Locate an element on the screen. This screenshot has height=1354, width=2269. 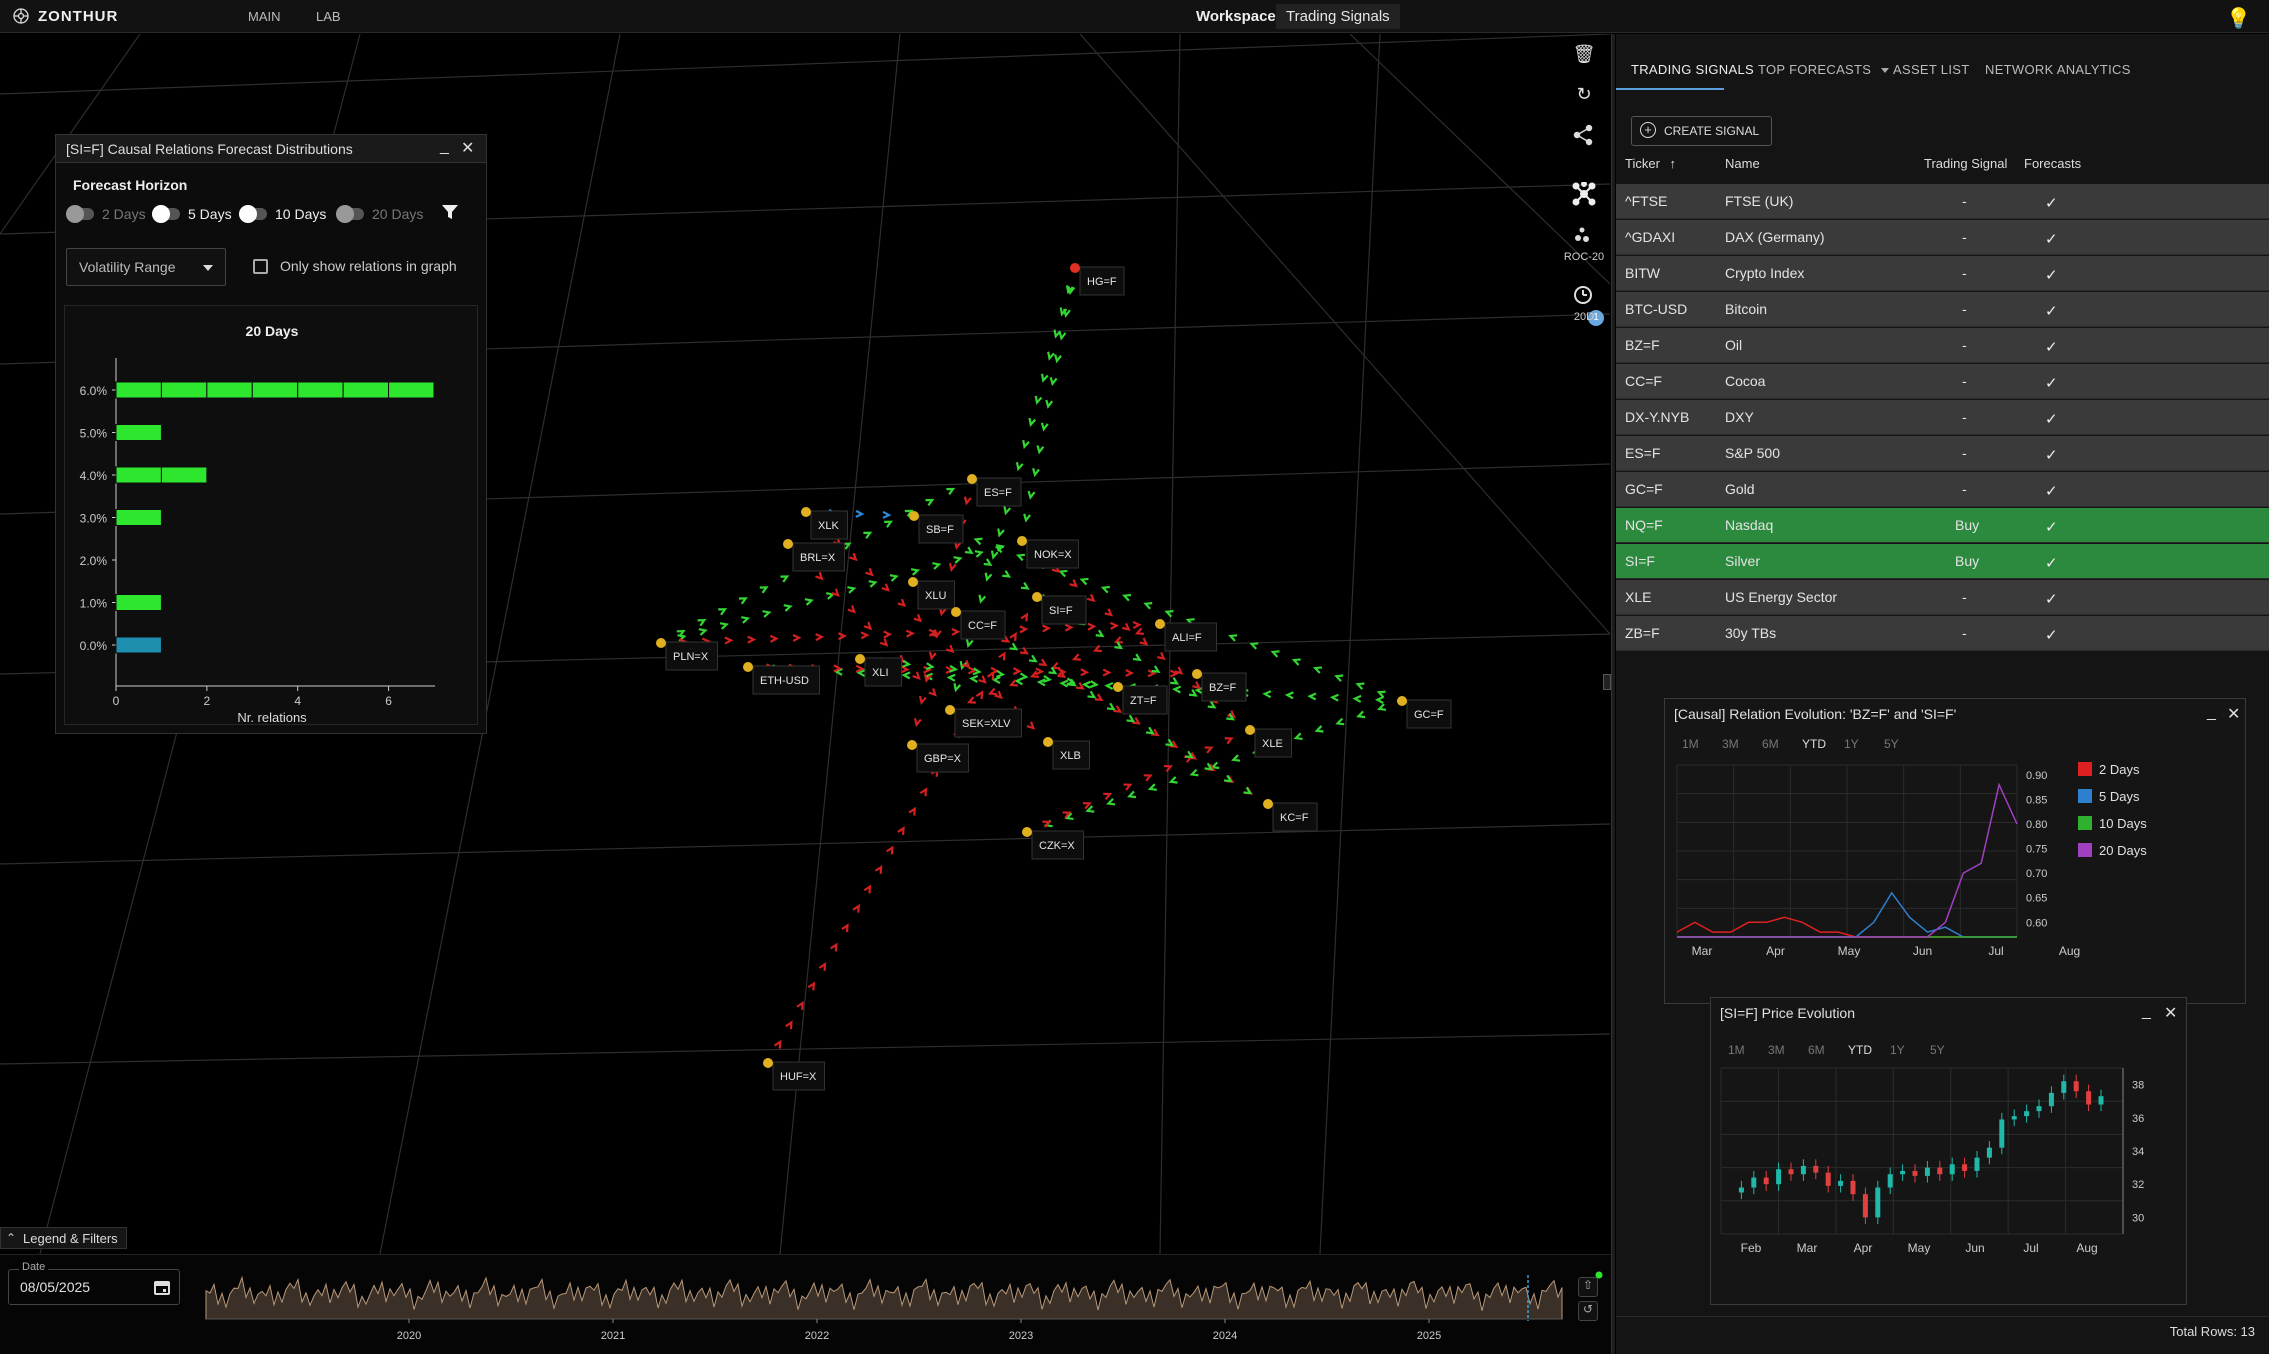
table-row: GC=F Gold - ✓ is located at coordinates (1942, 489).